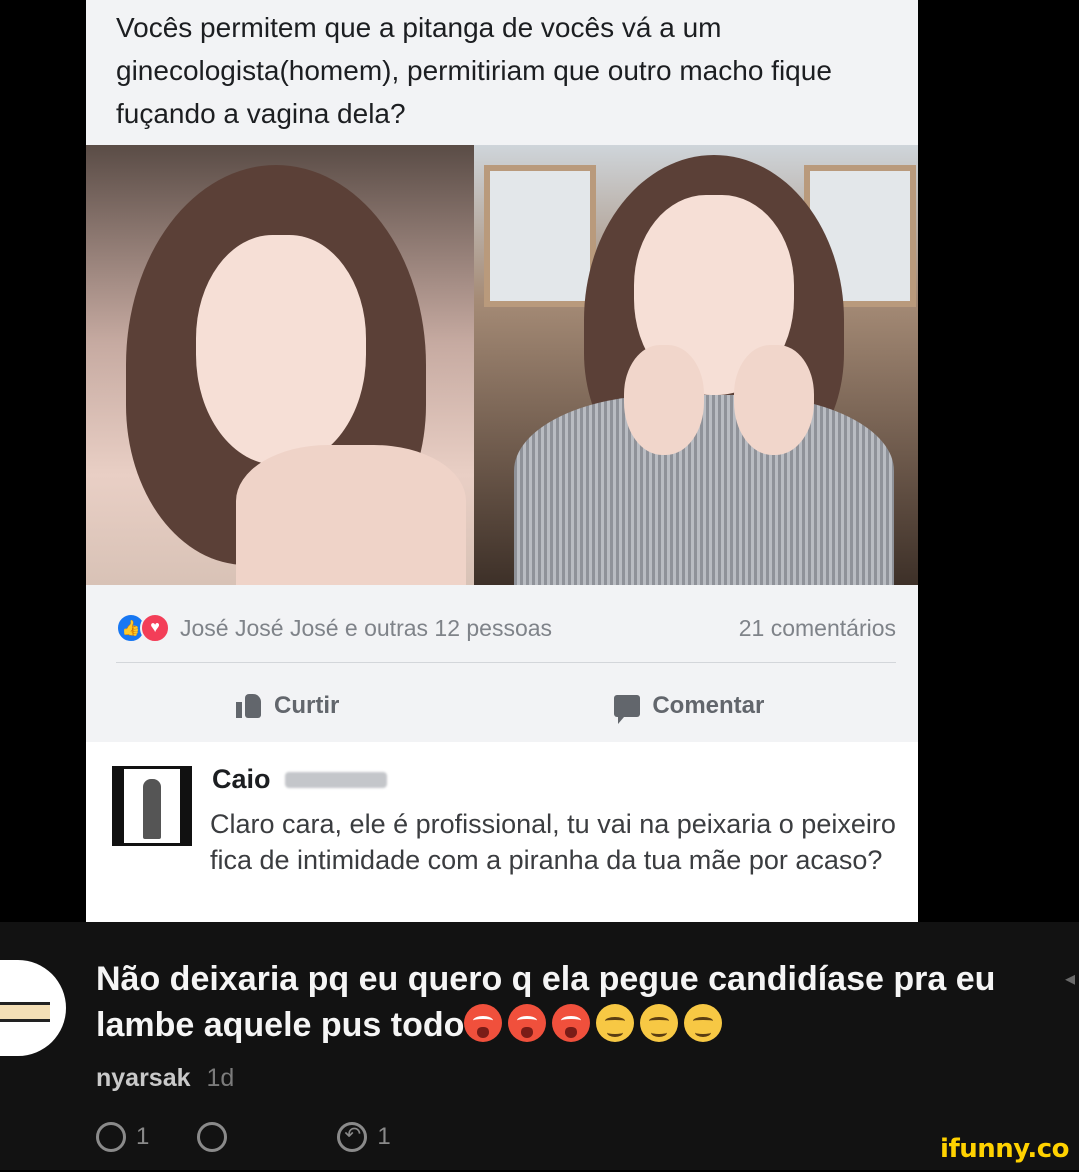 The width and height of the screenshot is (1079, 1172). I want to click on ifunny-watermark: ifunny.co, so click(1004, 1149).